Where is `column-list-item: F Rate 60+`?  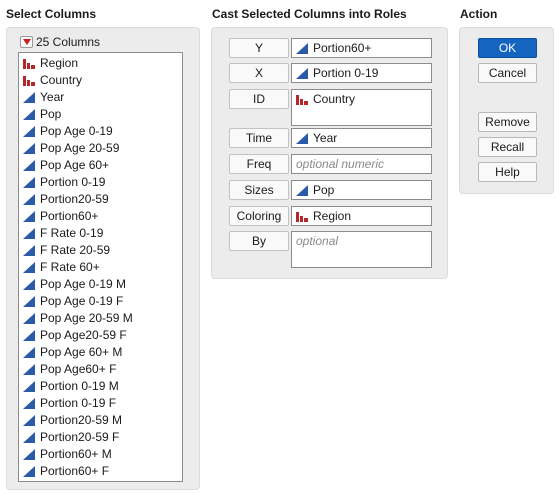 column-list-item: F Rate 60+ is located at coordinates (100, 267).